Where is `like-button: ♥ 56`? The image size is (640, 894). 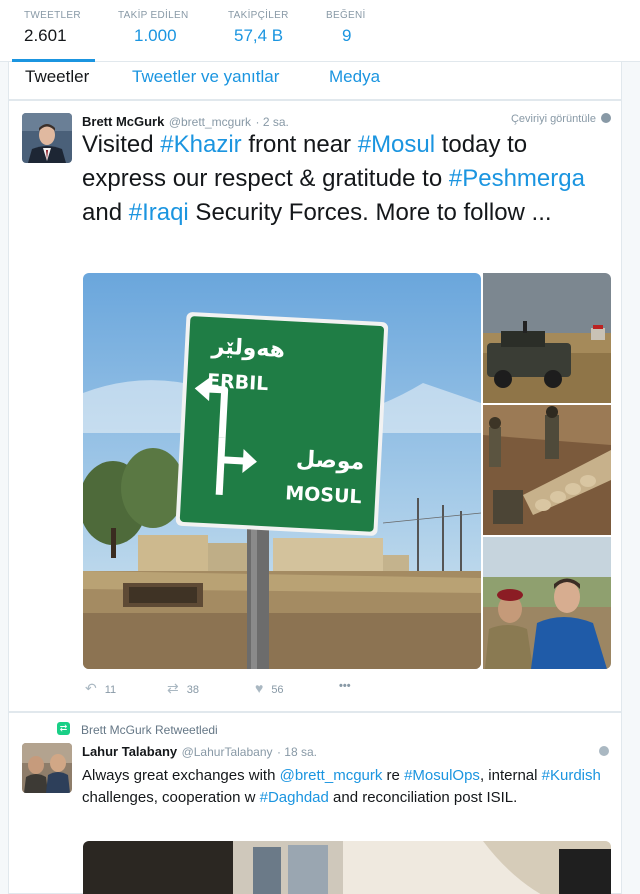 like-button: ♥ 56 is located at coordinates (269, 688).